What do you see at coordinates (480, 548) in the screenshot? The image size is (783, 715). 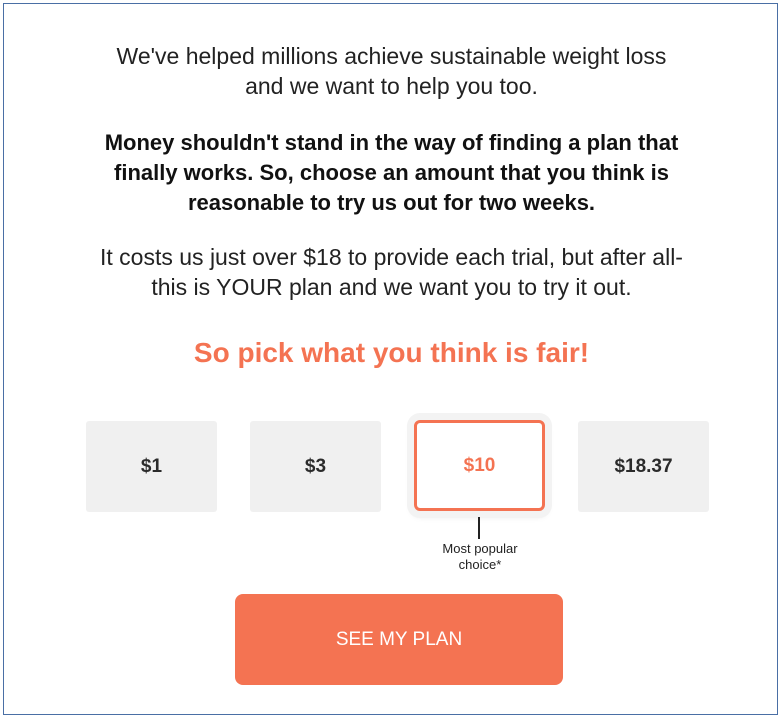 I see `most-popular-note-line-1: Most popular` at bounding box center [480, 548].